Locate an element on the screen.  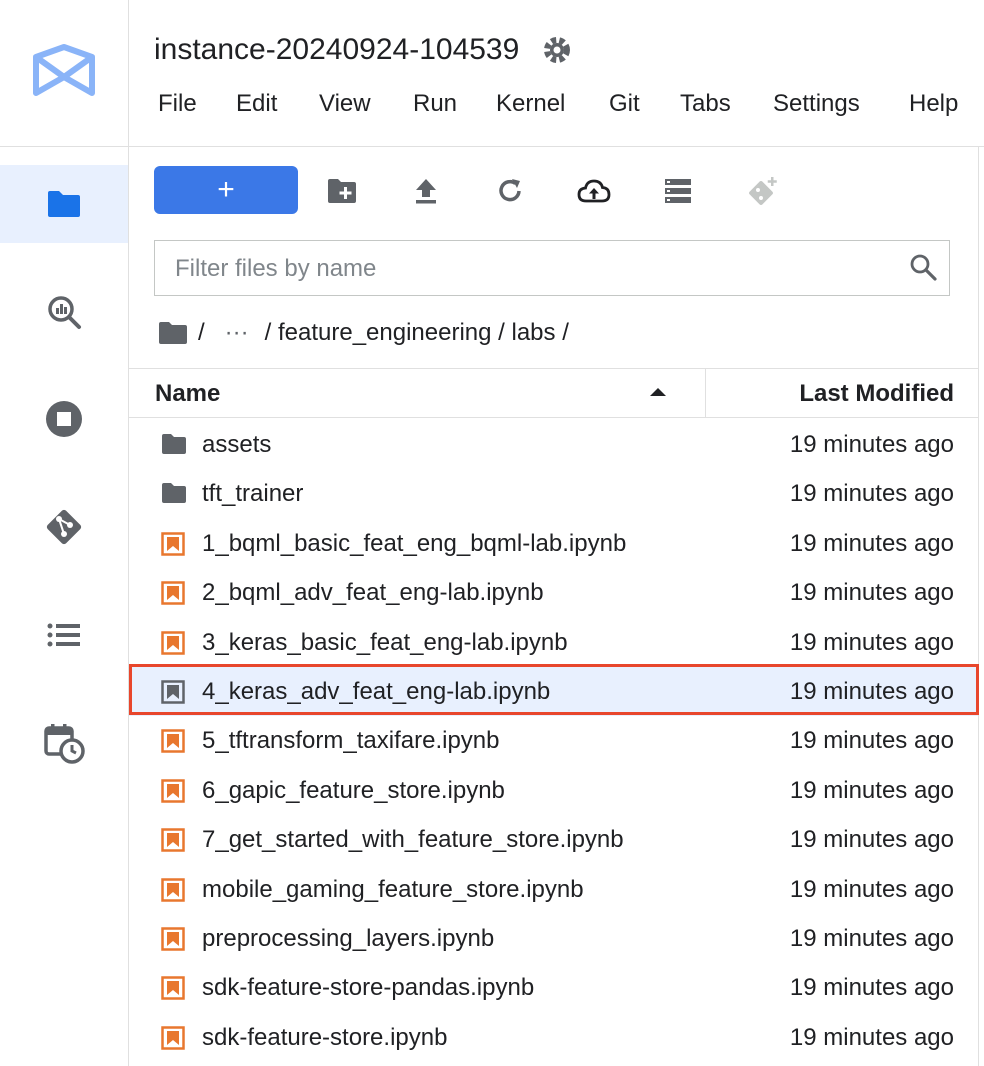
column-header-name: Name is located at coordinates (187, 394).